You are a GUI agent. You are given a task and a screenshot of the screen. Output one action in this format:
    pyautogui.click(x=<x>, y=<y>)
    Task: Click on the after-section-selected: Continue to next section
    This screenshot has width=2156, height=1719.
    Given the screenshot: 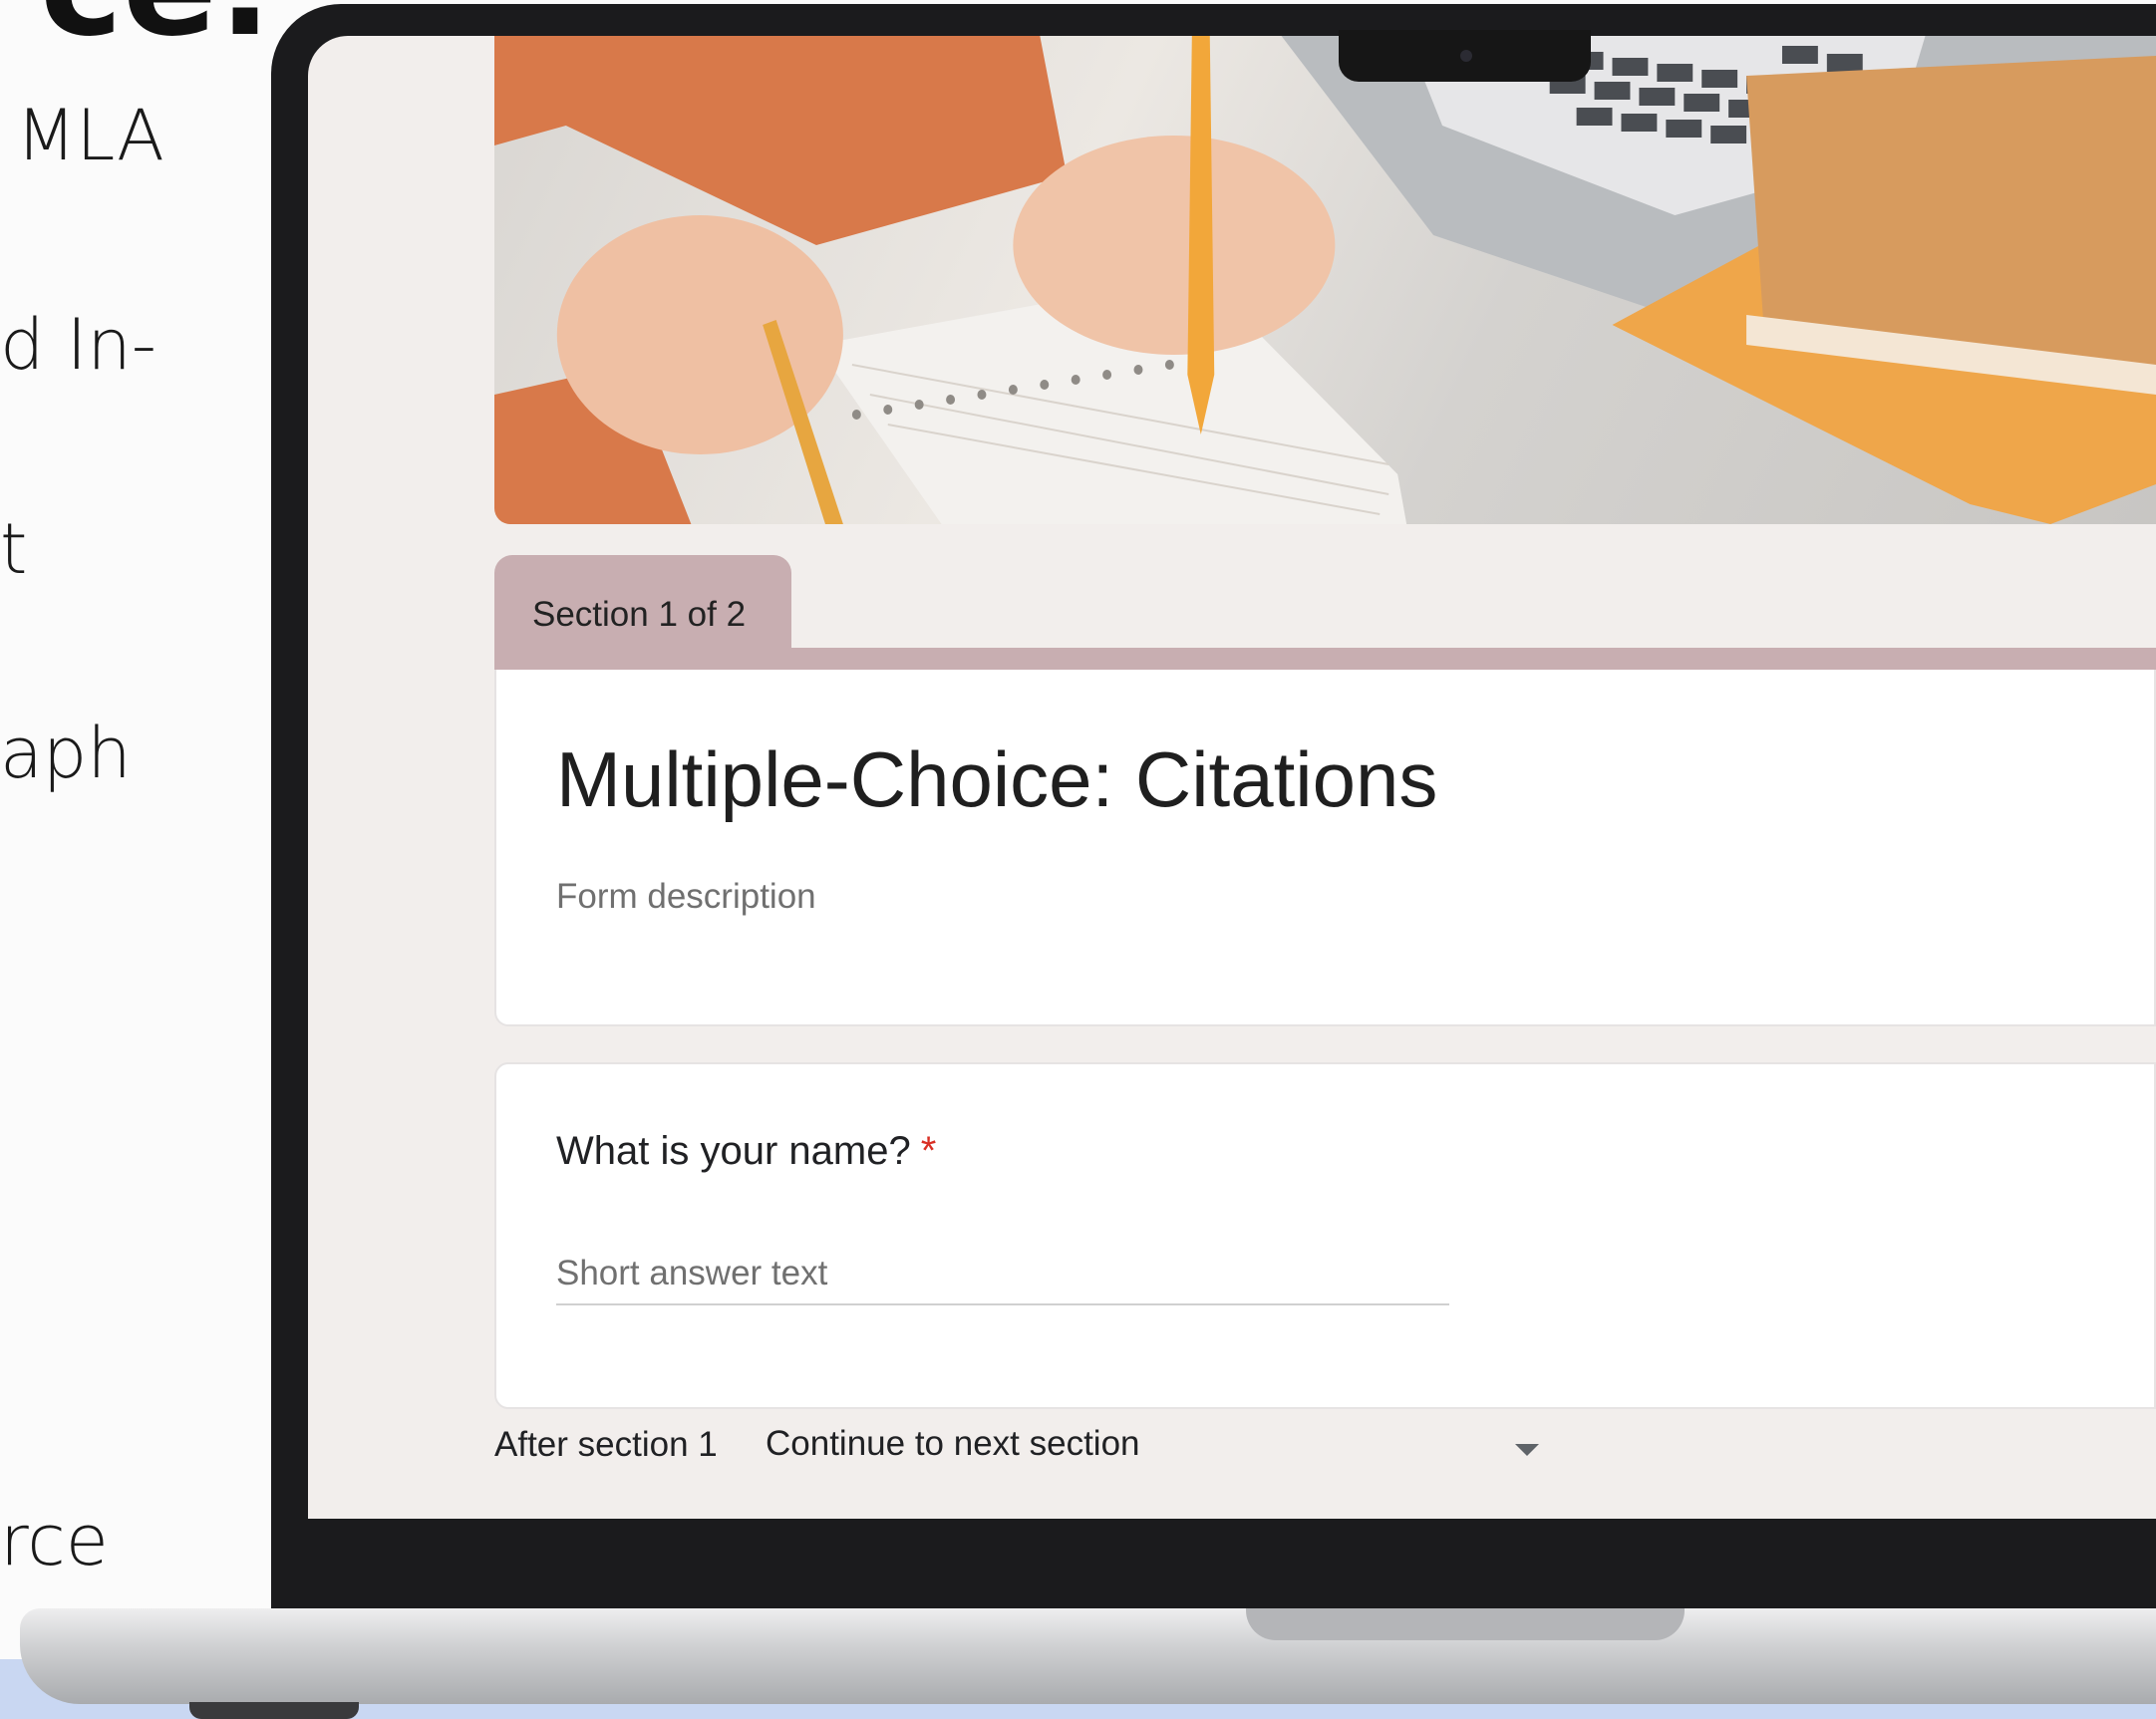 What is the action you would take?
    pyautogui.click(x=953, y=1443)
    